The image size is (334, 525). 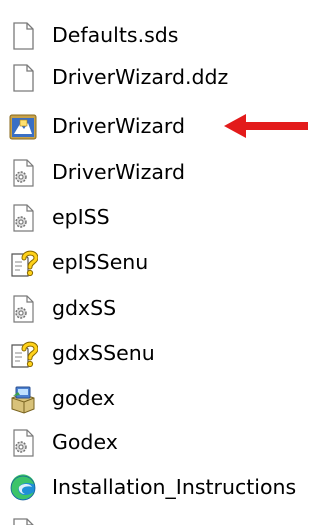 I want to click on file-item-epissenu: epISSenu, so click(x=167, y=262).